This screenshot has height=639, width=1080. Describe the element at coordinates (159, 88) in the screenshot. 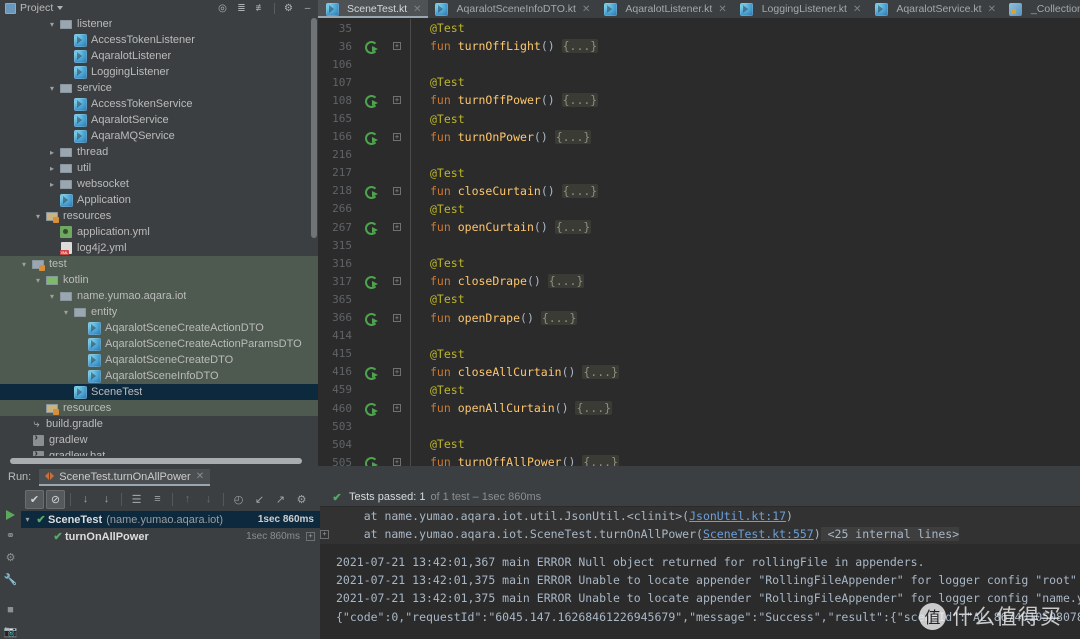

I see `project-tree-item: ▾ service` at that location.